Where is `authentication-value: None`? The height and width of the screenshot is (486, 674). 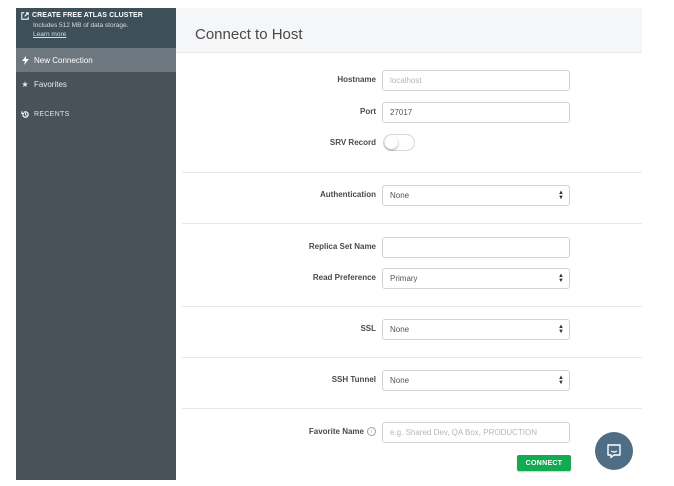 authentication-value: None is located at coordinates (400, 195).